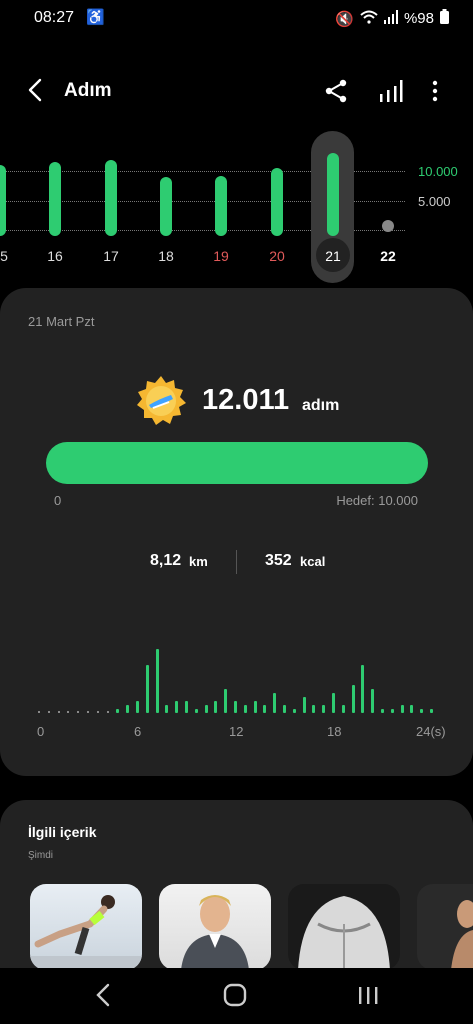 The image size is (473, 1024). What do you see at coordinates (277, 256) in the screenshot?
I see `day-label: 20` at bounding box center [277, 256].